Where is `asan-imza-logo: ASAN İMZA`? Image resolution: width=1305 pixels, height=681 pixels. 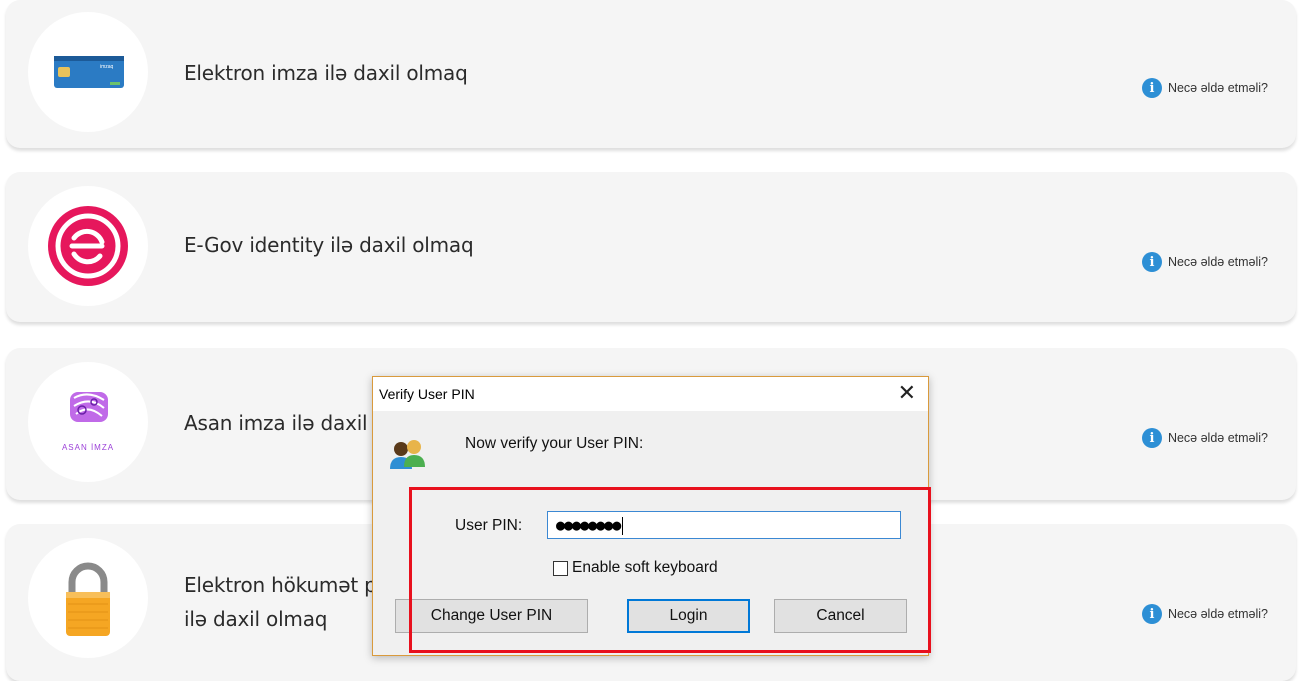
asan-imza-logo: ASAN İMZA is located at coordinates (88, 422).